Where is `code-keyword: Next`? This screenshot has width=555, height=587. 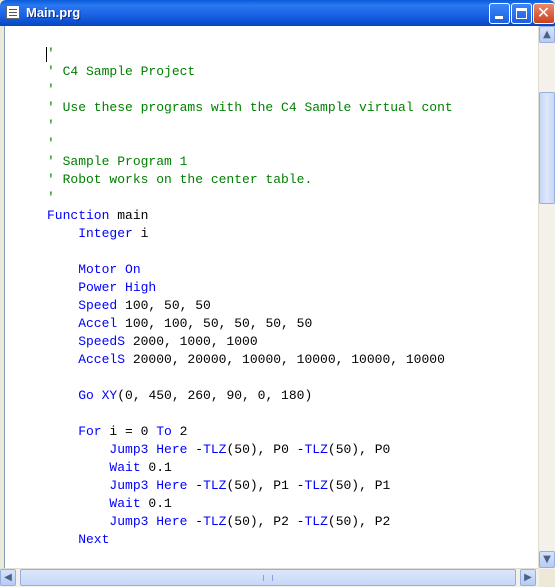
code-keyword: Next is located at coordinates (78, 539).